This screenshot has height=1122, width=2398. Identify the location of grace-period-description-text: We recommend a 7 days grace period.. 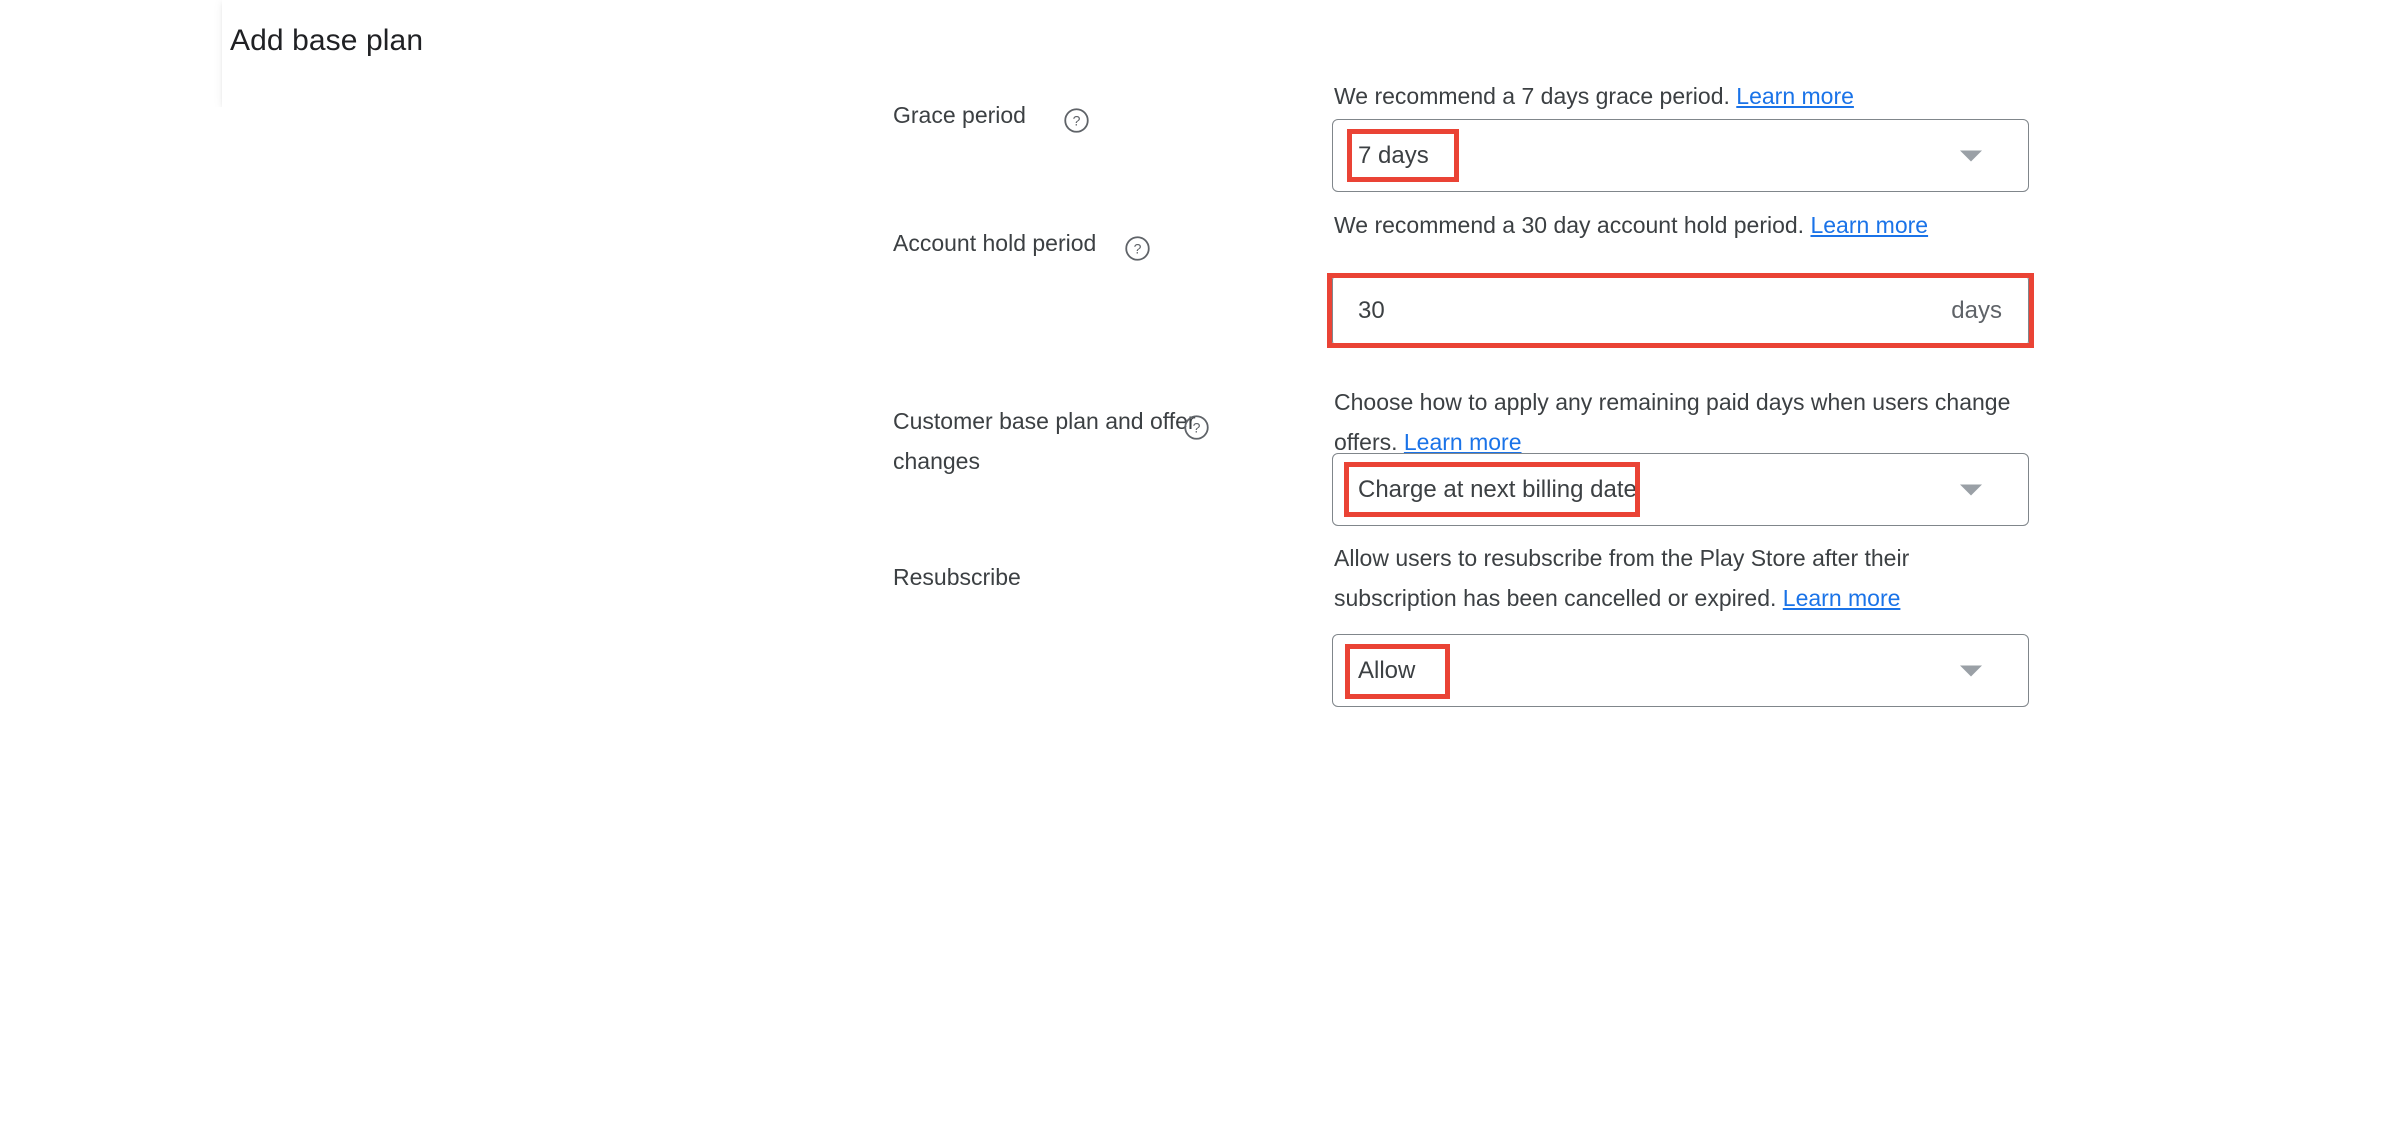
(1532, 96).